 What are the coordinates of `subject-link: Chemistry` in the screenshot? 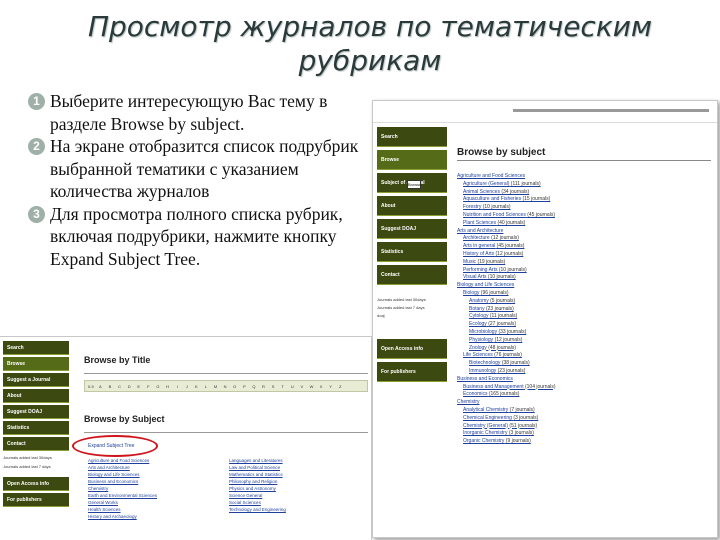 It's located at (122, 488).